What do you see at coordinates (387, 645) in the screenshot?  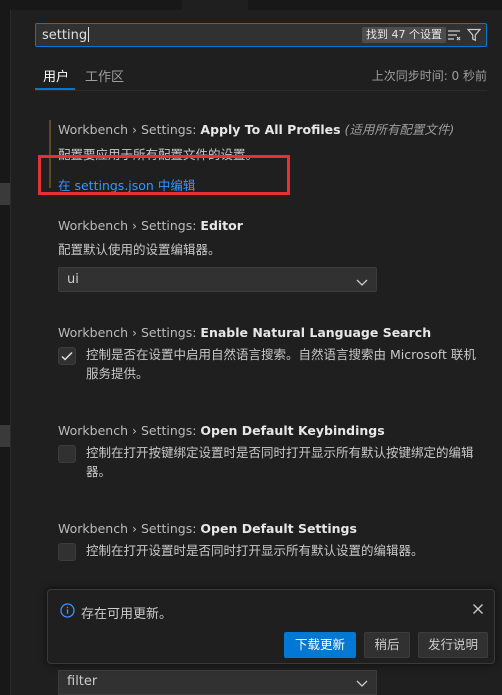 I see `later-button: 稍后` at bounding box center [387, 645].